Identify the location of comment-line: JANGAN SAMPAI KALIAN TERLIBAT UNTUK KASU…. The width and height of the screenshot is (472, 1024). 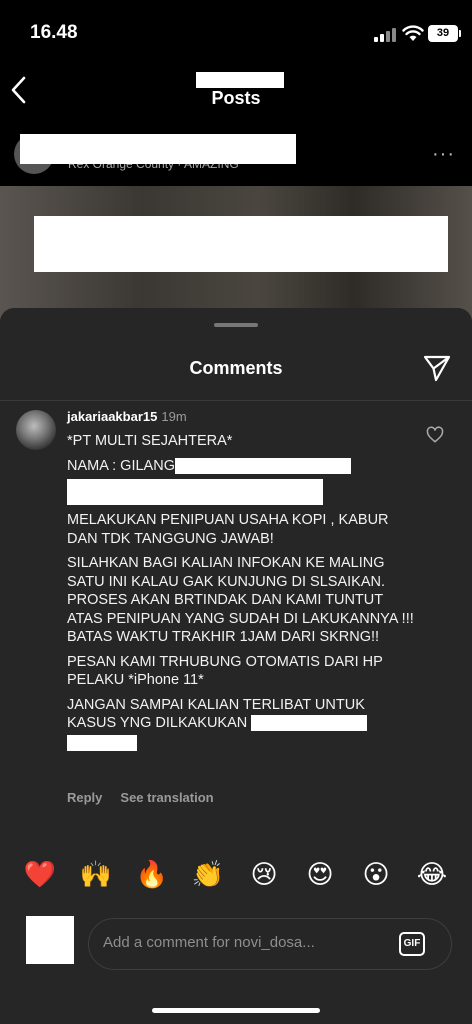
(242, 724).